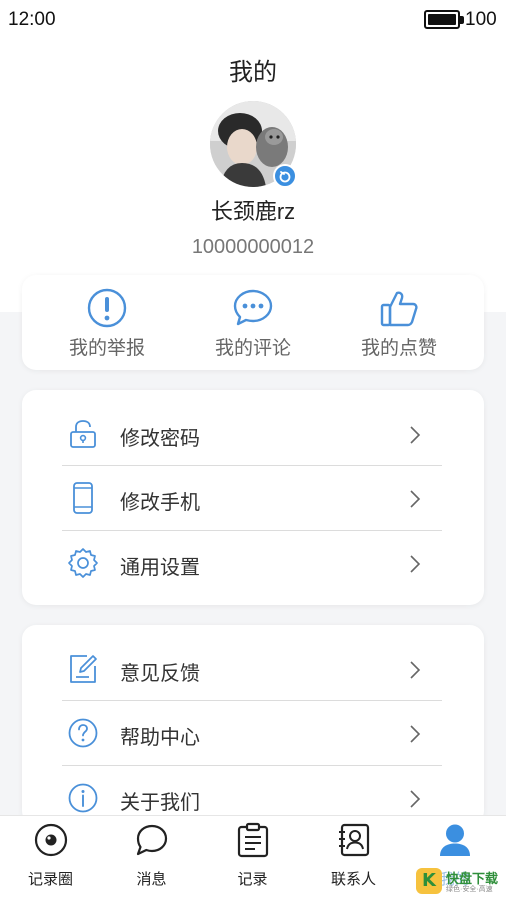  I want to click on info-icon, so click(83, 798).